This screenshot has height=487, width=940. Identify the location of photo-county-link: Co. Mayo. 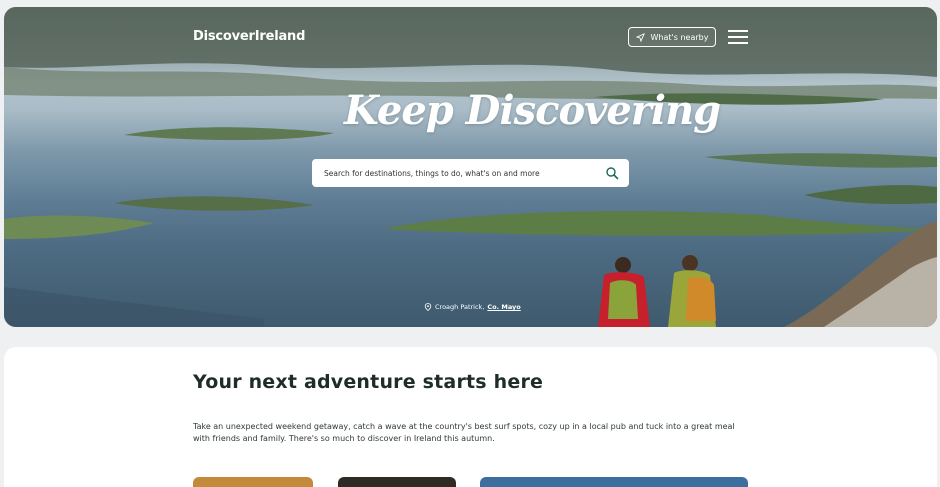
(503, 307).